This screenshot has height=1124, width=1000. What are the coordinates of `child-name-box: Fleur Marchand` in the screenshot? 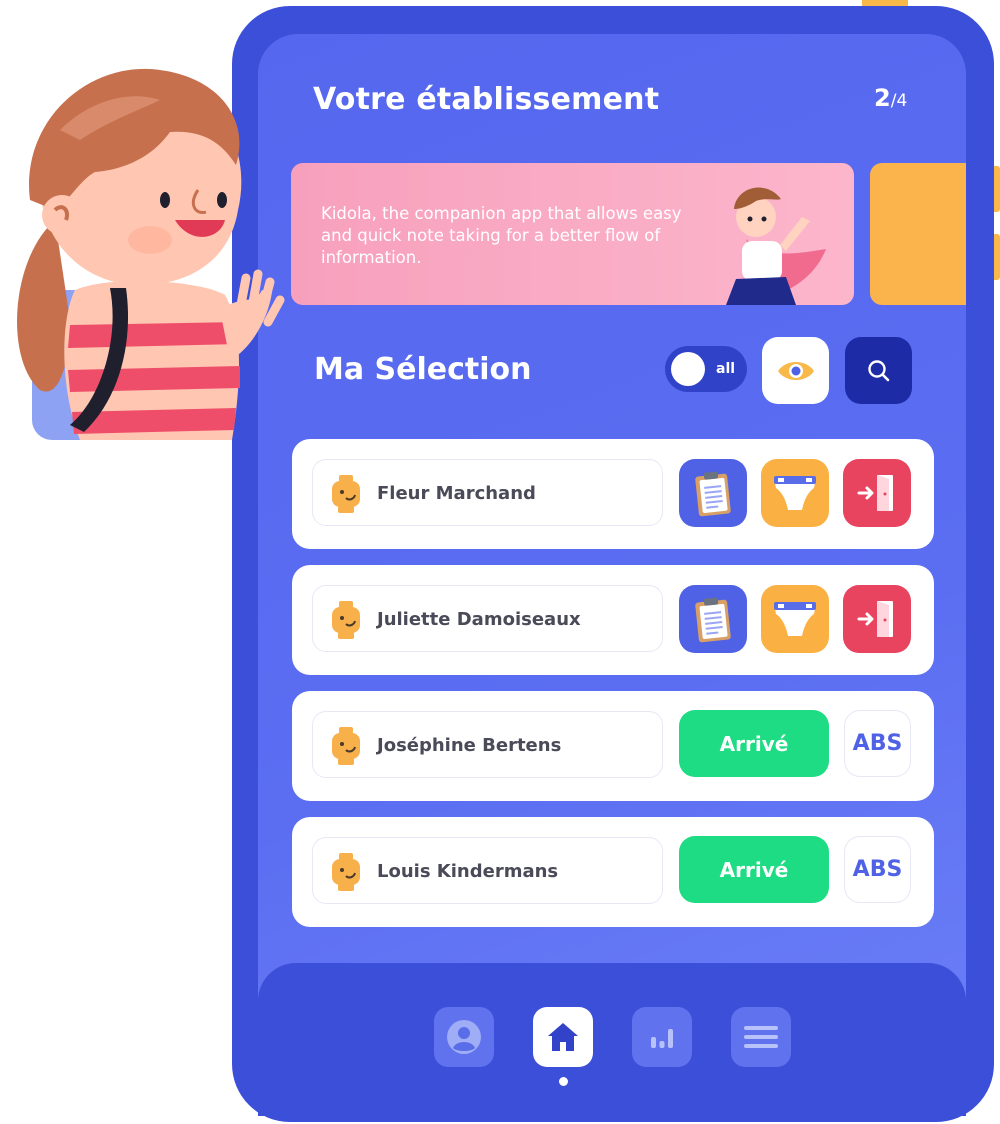 It's located at (487, 492).